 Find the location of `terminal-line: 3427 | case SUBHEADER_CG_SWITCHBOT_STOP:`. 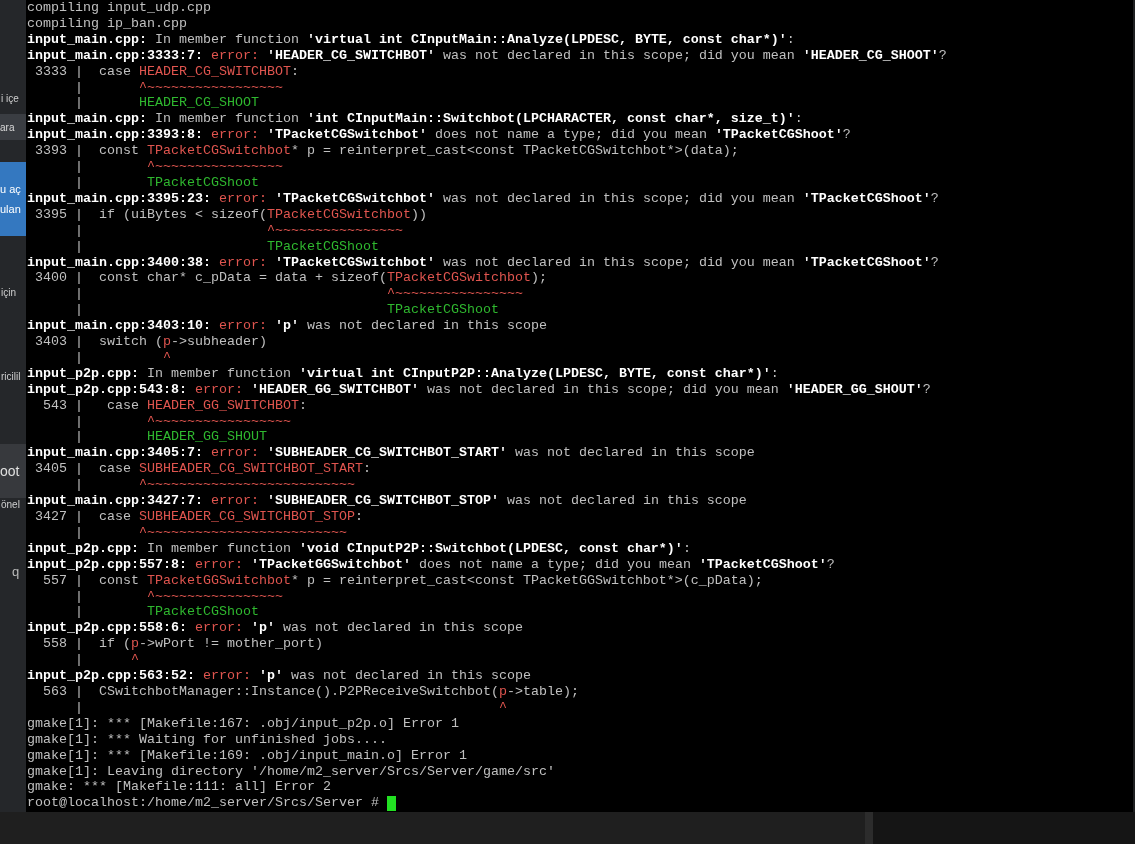

terminal-line: 3427 | case SUBHEADER_CG_SWITCHBOT_STOP: is located at coordinates (198, 517).